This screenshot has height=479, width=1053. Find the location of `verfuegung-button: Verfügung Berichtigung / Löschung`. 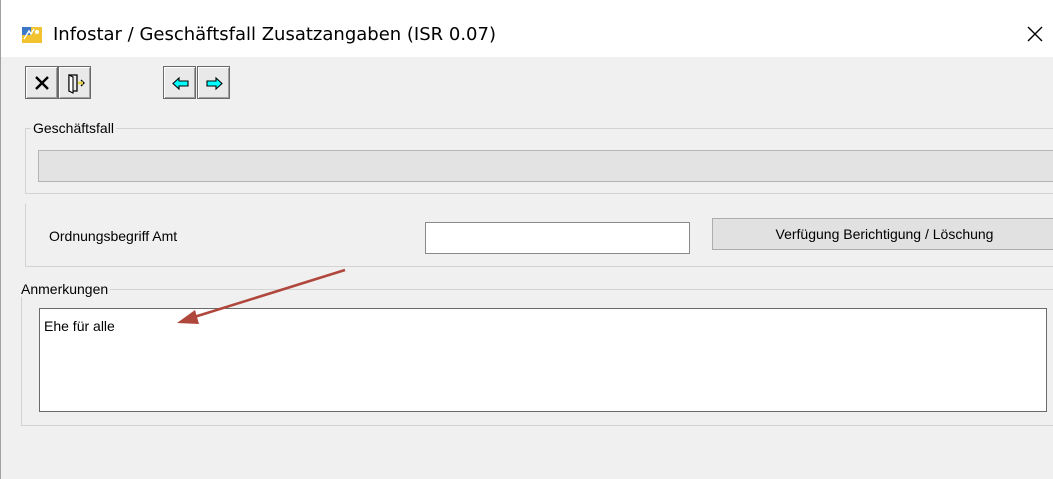

verfuegung-button: Verfügung Berichtigung / Löschung is located at coordinates (882, 234).